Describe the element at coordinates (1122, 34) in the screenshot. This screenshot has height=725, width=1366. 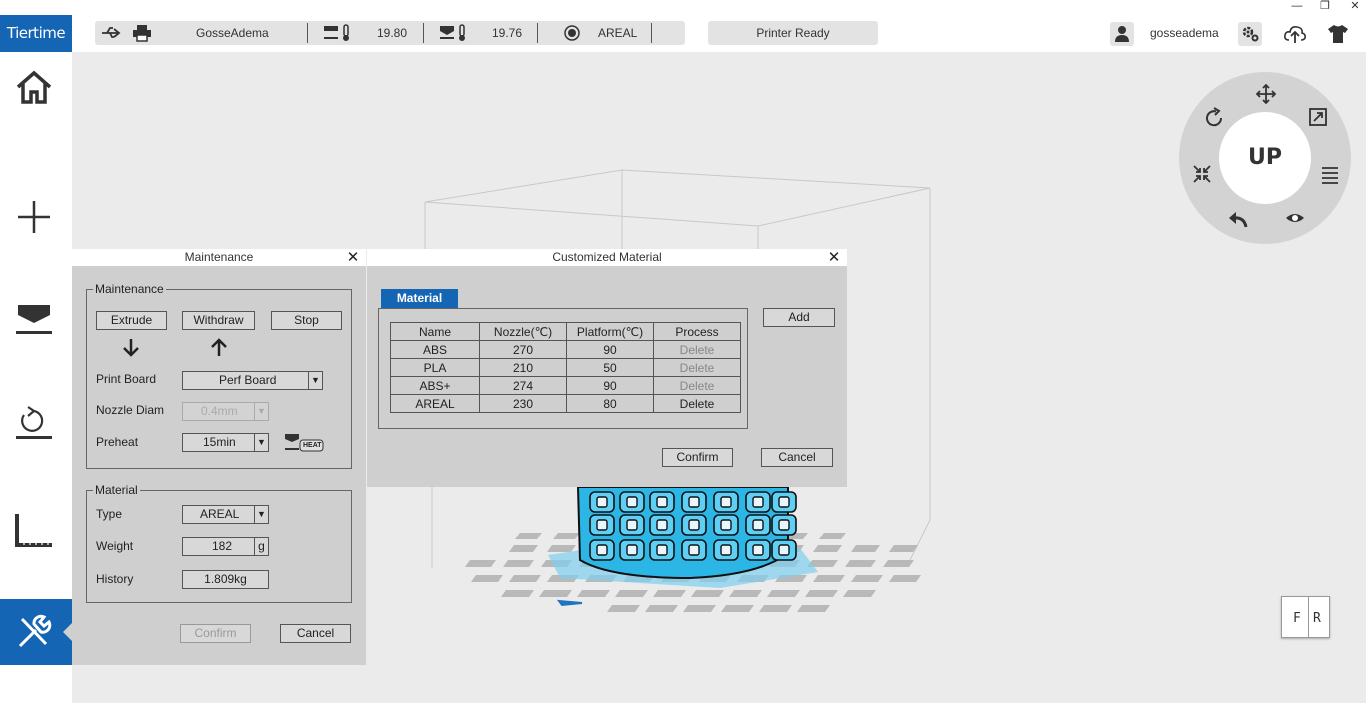
I see `user-icon` at that location.